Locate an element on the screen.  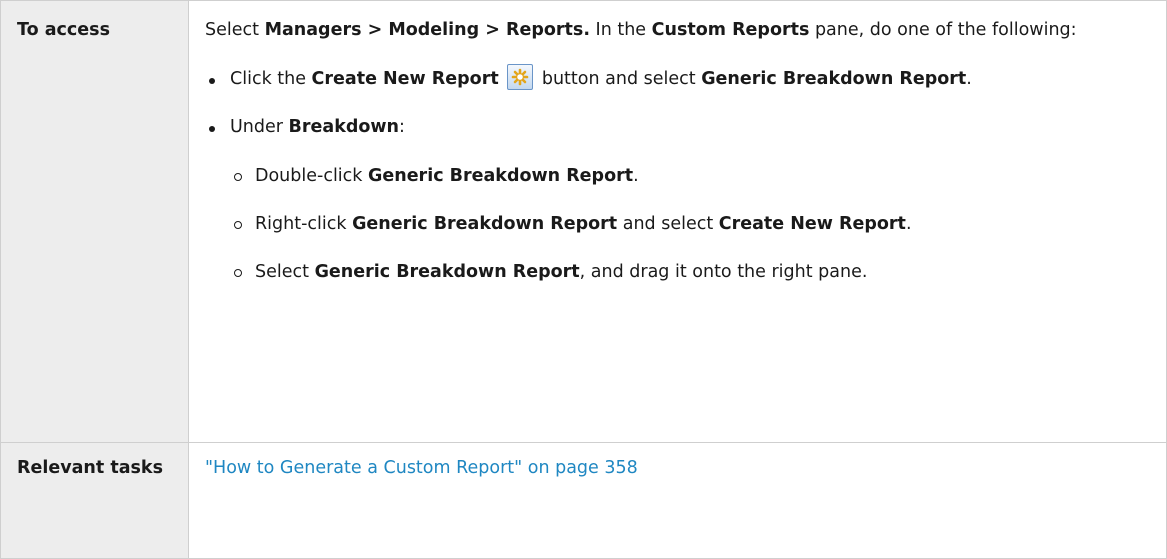
bullet1-button-name: Create New Report is located at coordinates (405, 79).